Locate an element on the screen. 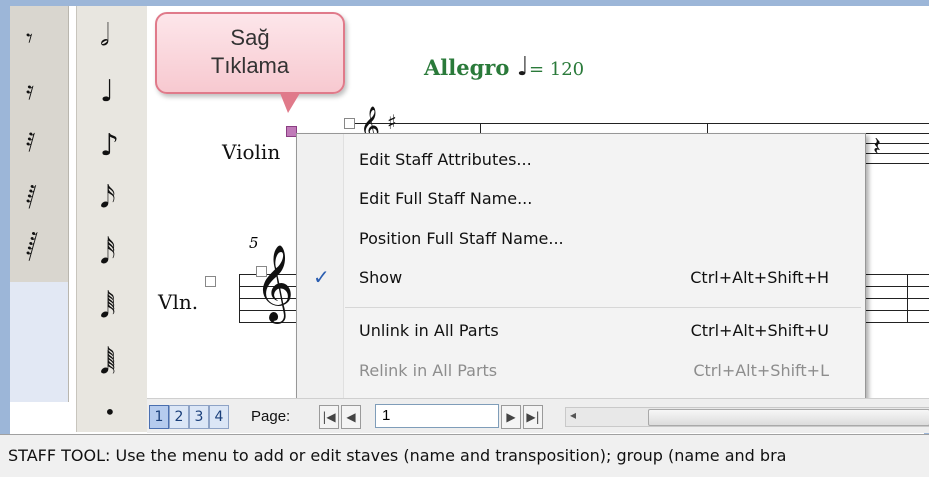  measure-number: 5 is located at coordinates (254, 243).